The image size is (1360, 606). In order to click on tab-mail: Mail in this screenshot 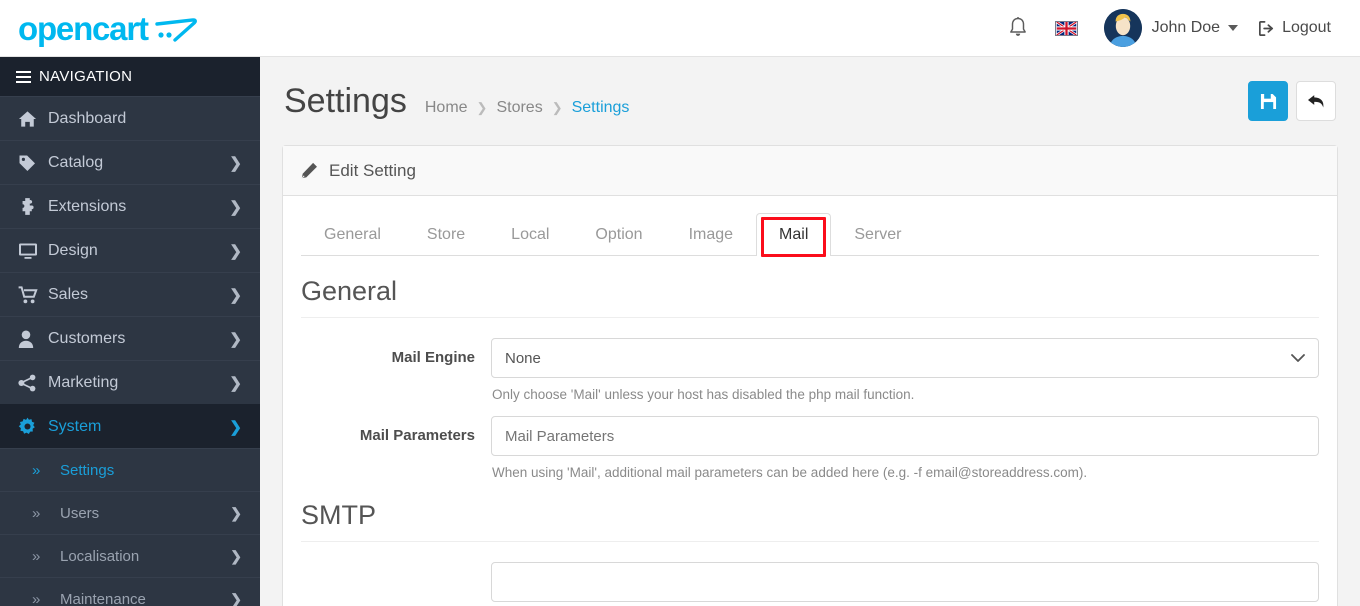, I will do `click(794, 235)`.